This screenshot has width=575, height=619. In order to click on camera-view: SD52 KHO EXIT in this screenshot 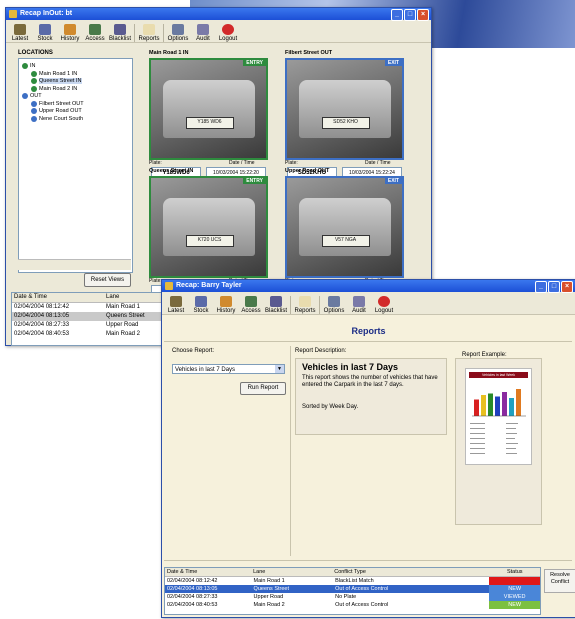, I will do `click(344, 109)`.